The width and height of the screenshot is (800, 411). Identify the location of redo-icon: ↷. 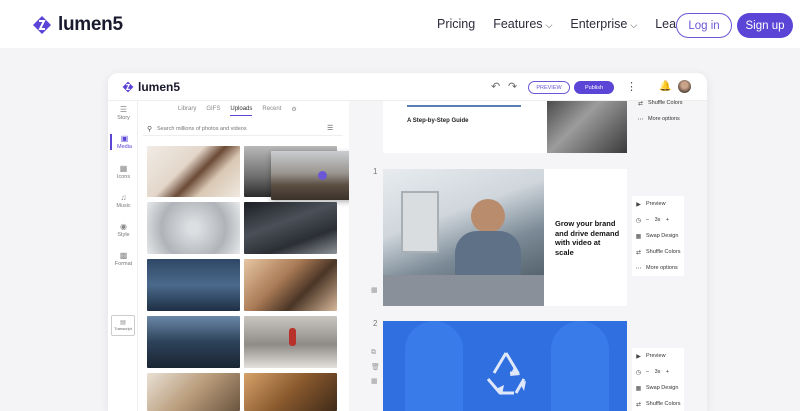
(512, 86).